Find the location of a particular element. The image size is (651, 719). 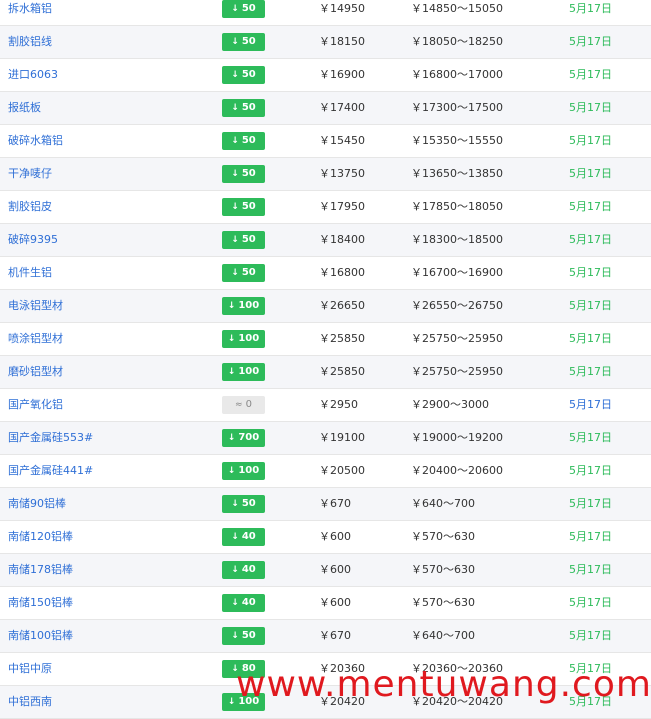

product-name-link: 南储120铝棒 is located at coordinates (40, 537).